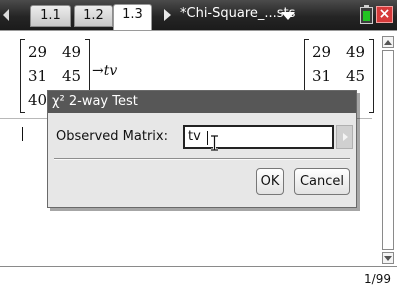  I want to click on cancel-button: Cancel, so click(322, 181).